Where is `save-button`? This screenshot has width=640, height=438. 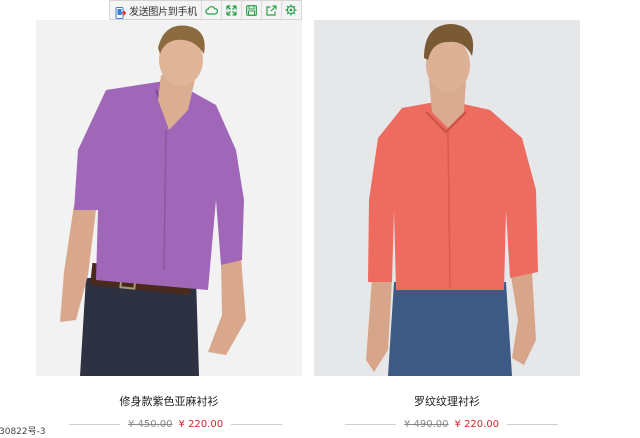 save-button is located at coordinates (252, 10).